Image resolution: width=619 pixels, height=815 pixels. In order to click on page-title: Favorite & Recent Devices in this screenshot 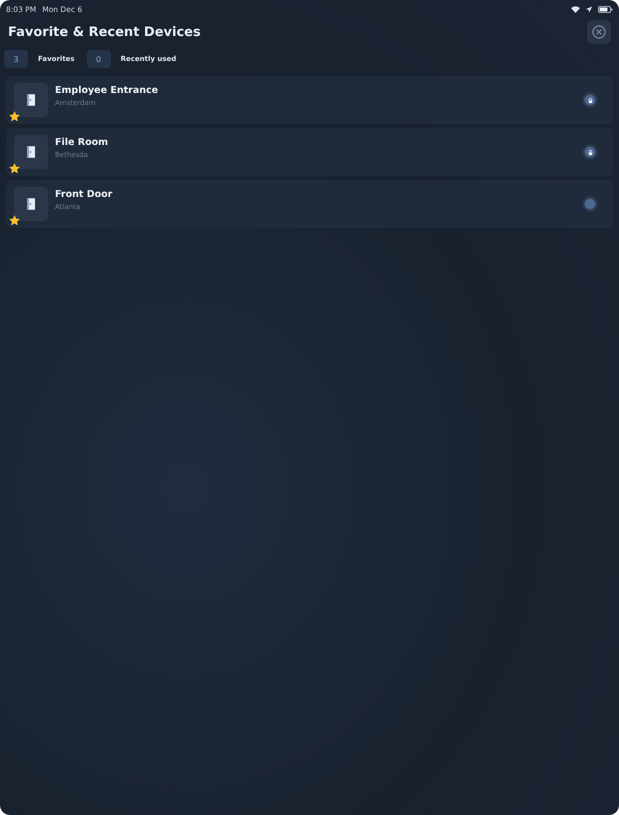, I will do `click(105, 32)`.